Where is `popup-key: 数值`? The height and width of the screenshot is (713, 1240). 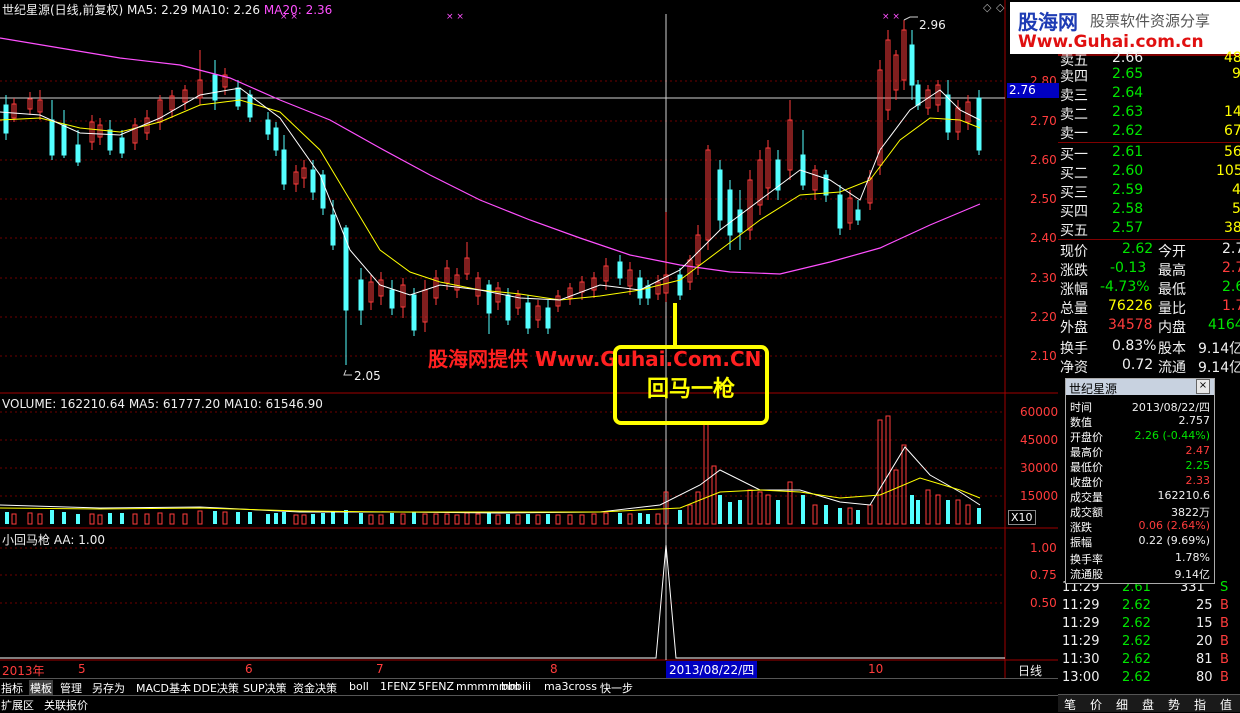 popup-key: 数值 is located at coordinates (1081, 422).